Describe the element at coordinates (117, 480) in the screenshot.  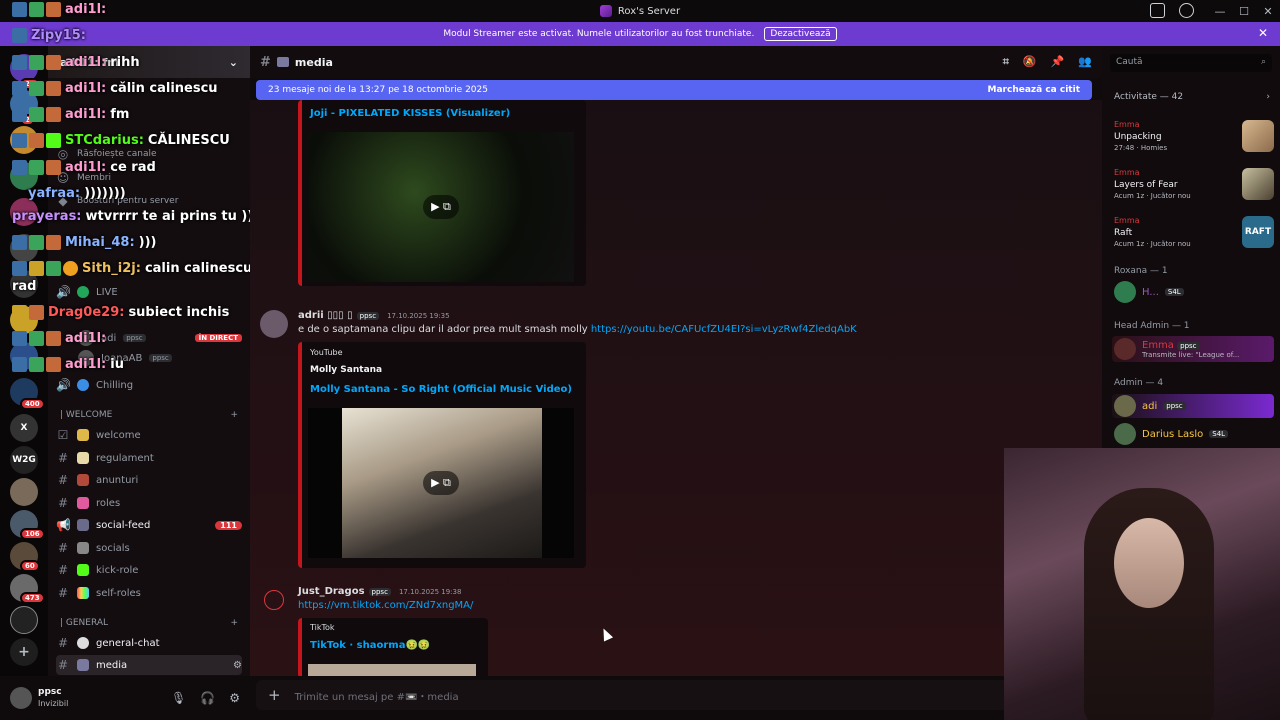
I see `channel-label: anunturi` at that location.